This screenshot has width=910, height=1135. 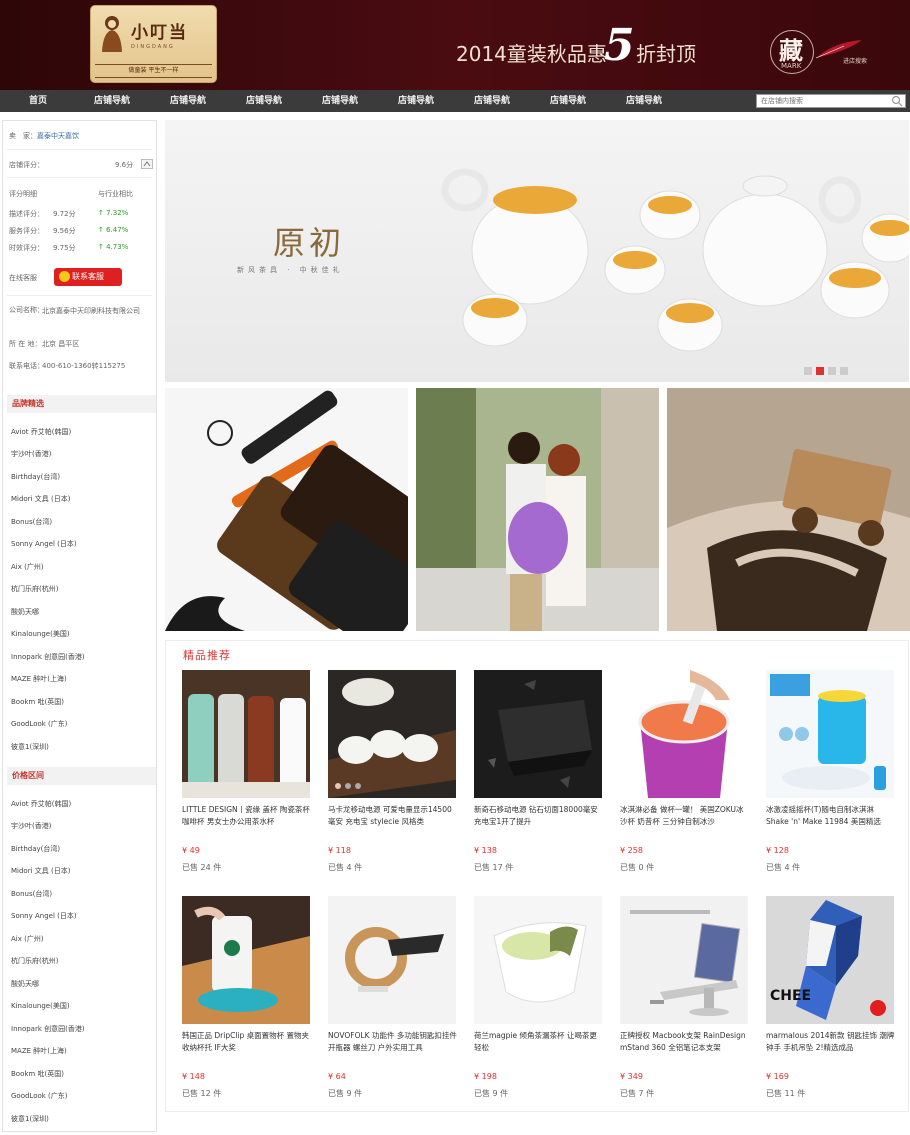 I want to click on price-brand-link: Sonny Angel (日本), so click(x=44, y=916).